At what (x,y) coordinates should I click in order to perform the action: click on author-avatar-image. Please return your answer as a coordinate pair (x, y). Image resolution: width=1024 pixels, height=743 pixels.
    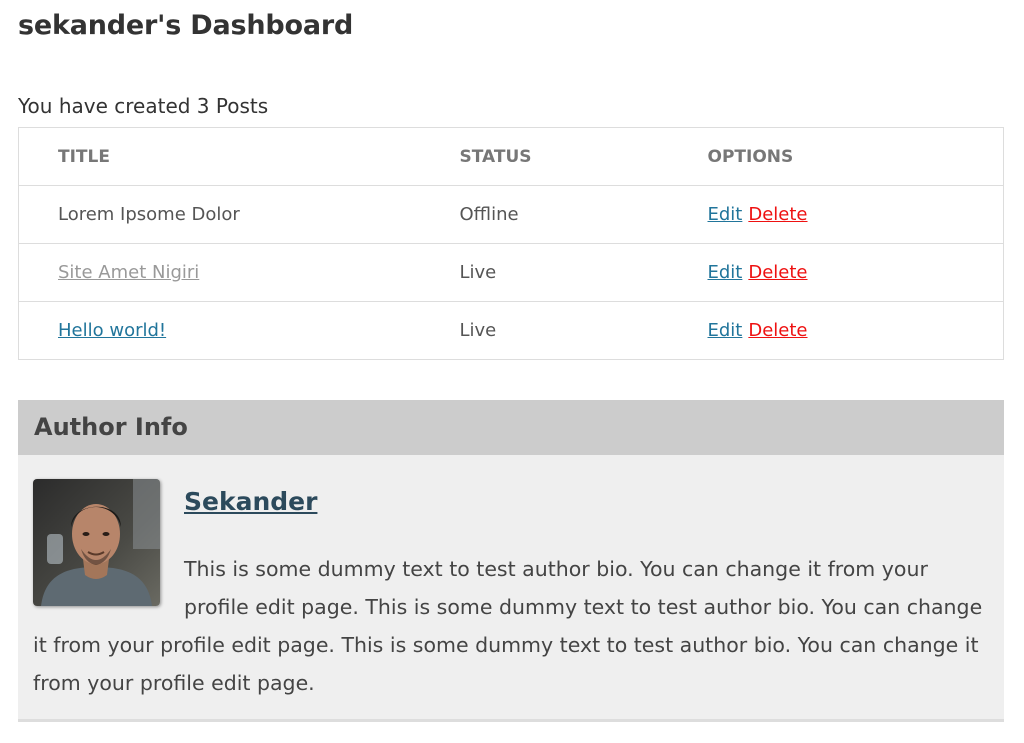
    Looking at the image, I should click on (96, 542).